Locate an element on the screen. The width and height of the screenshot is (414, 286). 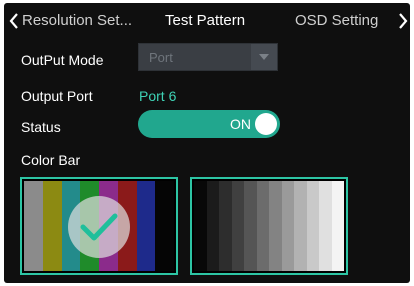
color-bar-pattern-option is located at coordinates (99, 226).